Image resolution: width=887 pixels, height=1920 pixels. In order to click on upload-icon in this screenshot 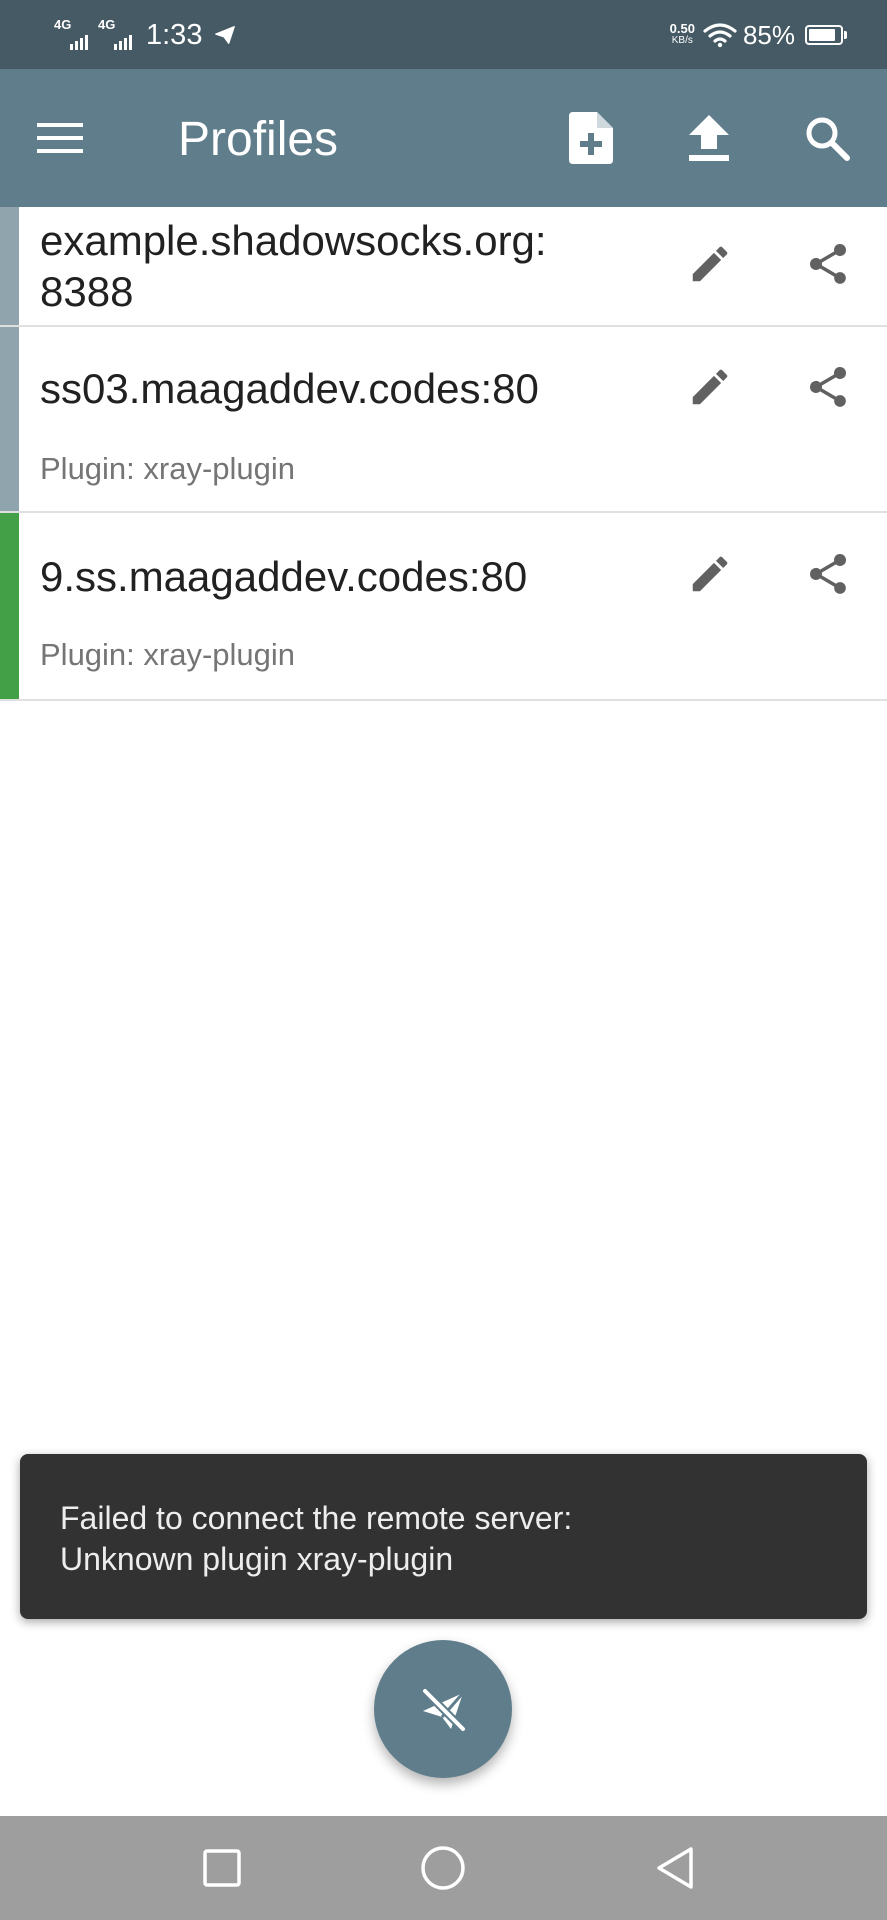, I will do `click(709, 138)`.